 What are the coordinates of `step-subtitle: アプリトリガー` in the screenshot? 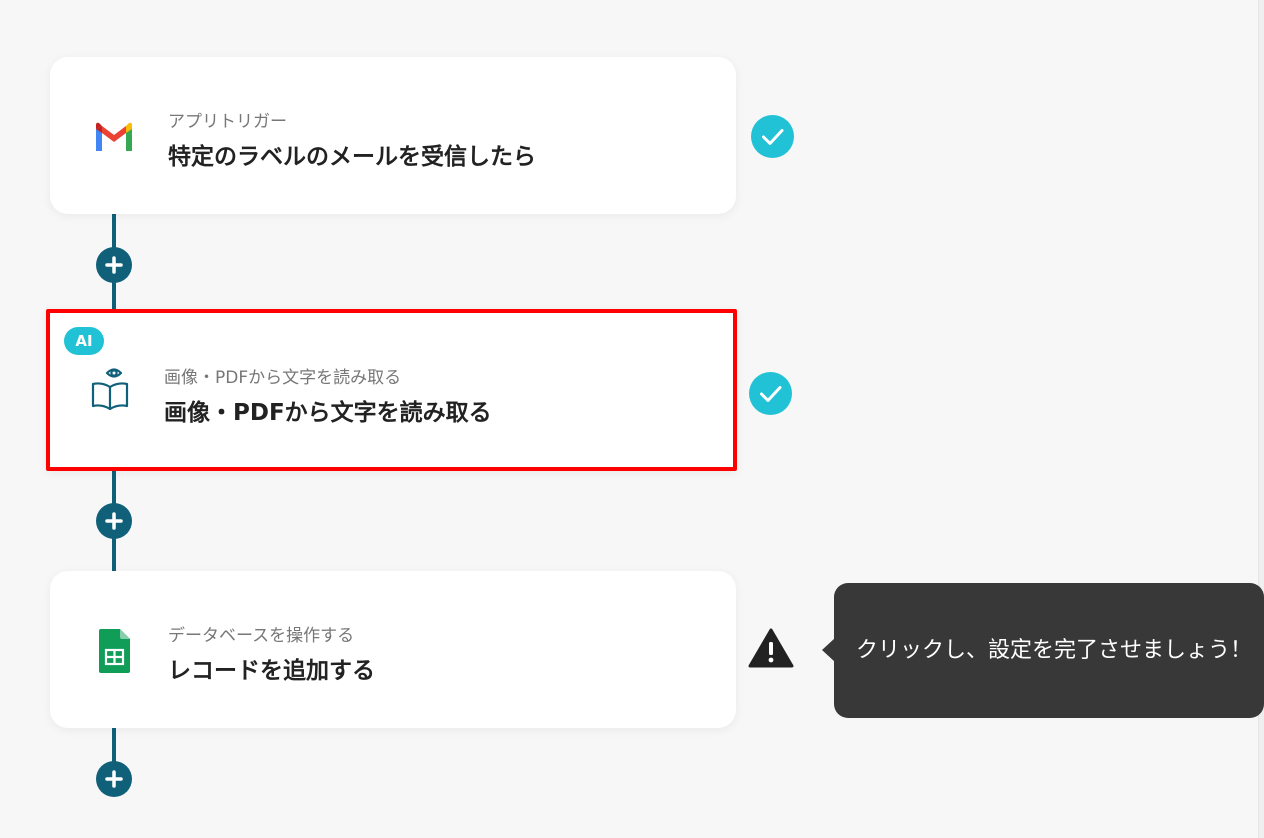 It's located at (227, 122).